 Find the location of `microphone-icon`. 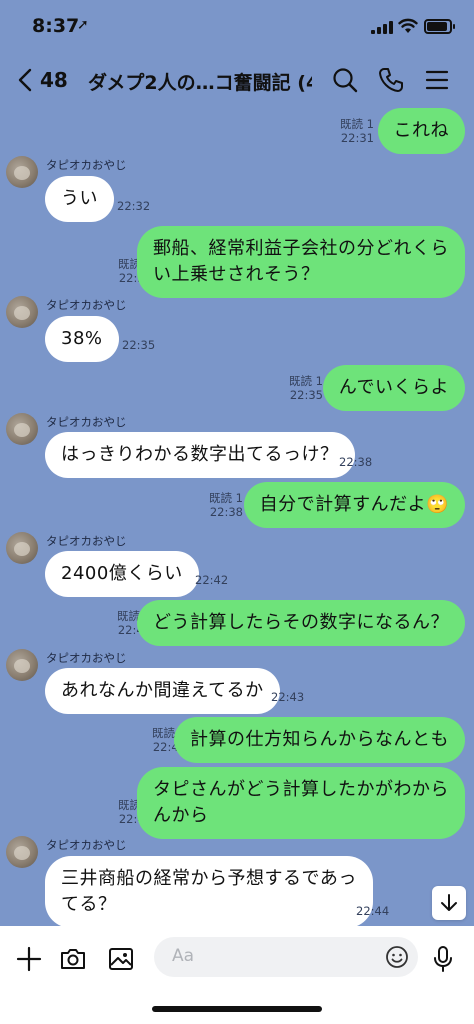

microphone-icon is located at coordinates (443, 959).